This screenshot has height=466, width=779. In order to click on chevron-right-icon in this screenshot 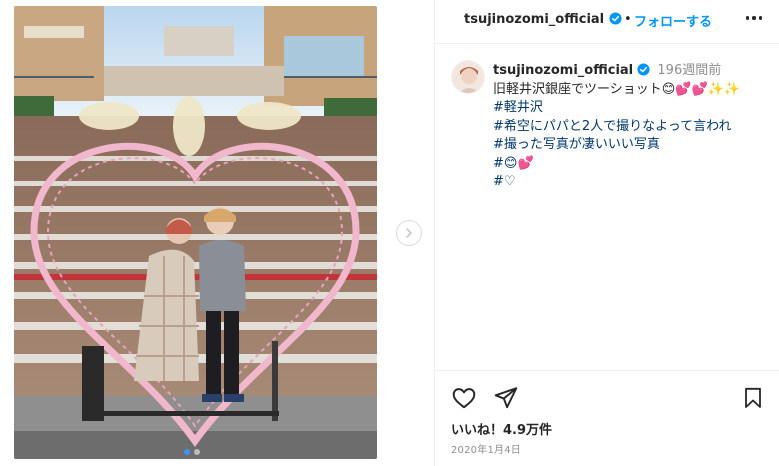, I will do `click(409, 233)`.